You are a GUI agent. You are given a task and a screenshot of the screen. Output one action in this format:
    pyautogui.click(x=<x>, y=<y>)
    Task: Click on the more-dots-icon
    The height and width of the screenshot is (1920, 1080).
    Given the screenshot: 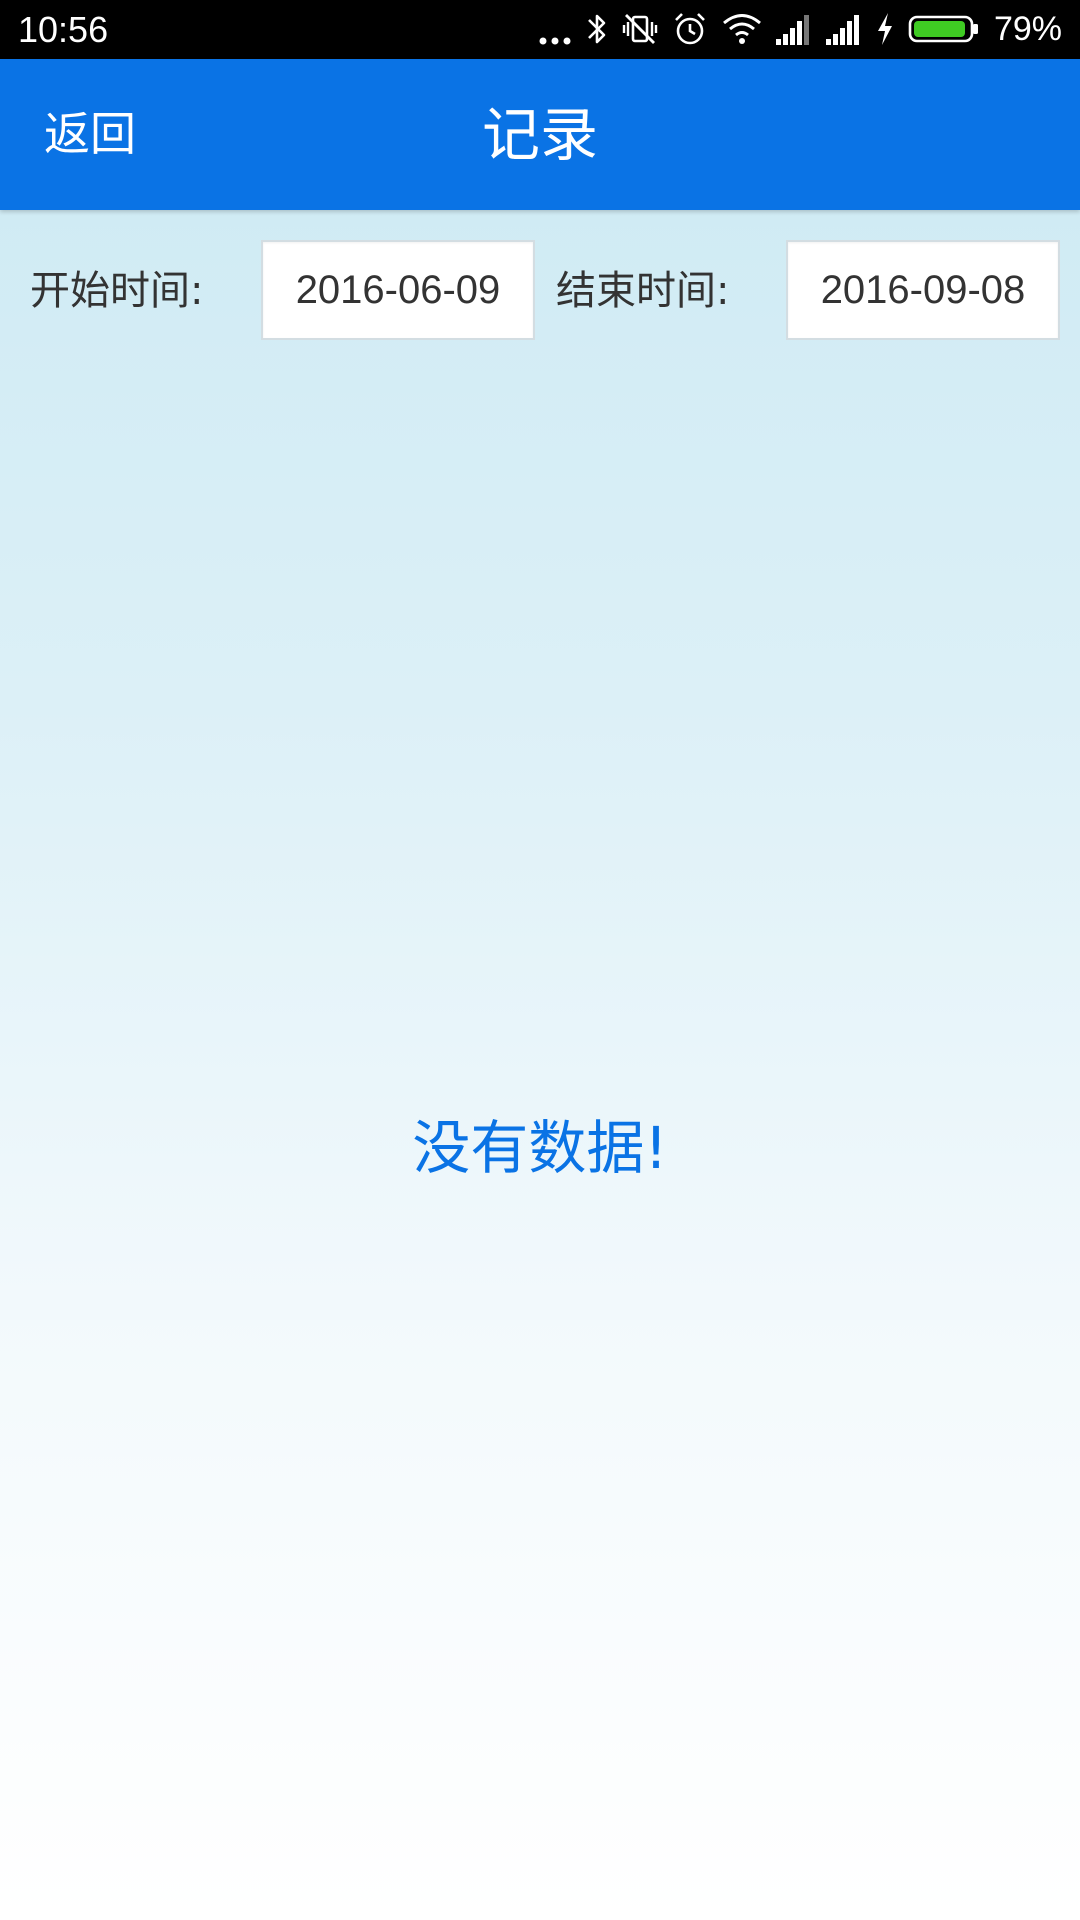 What is the action you would take?
    pyautogui.click(x=555, y=29)
    